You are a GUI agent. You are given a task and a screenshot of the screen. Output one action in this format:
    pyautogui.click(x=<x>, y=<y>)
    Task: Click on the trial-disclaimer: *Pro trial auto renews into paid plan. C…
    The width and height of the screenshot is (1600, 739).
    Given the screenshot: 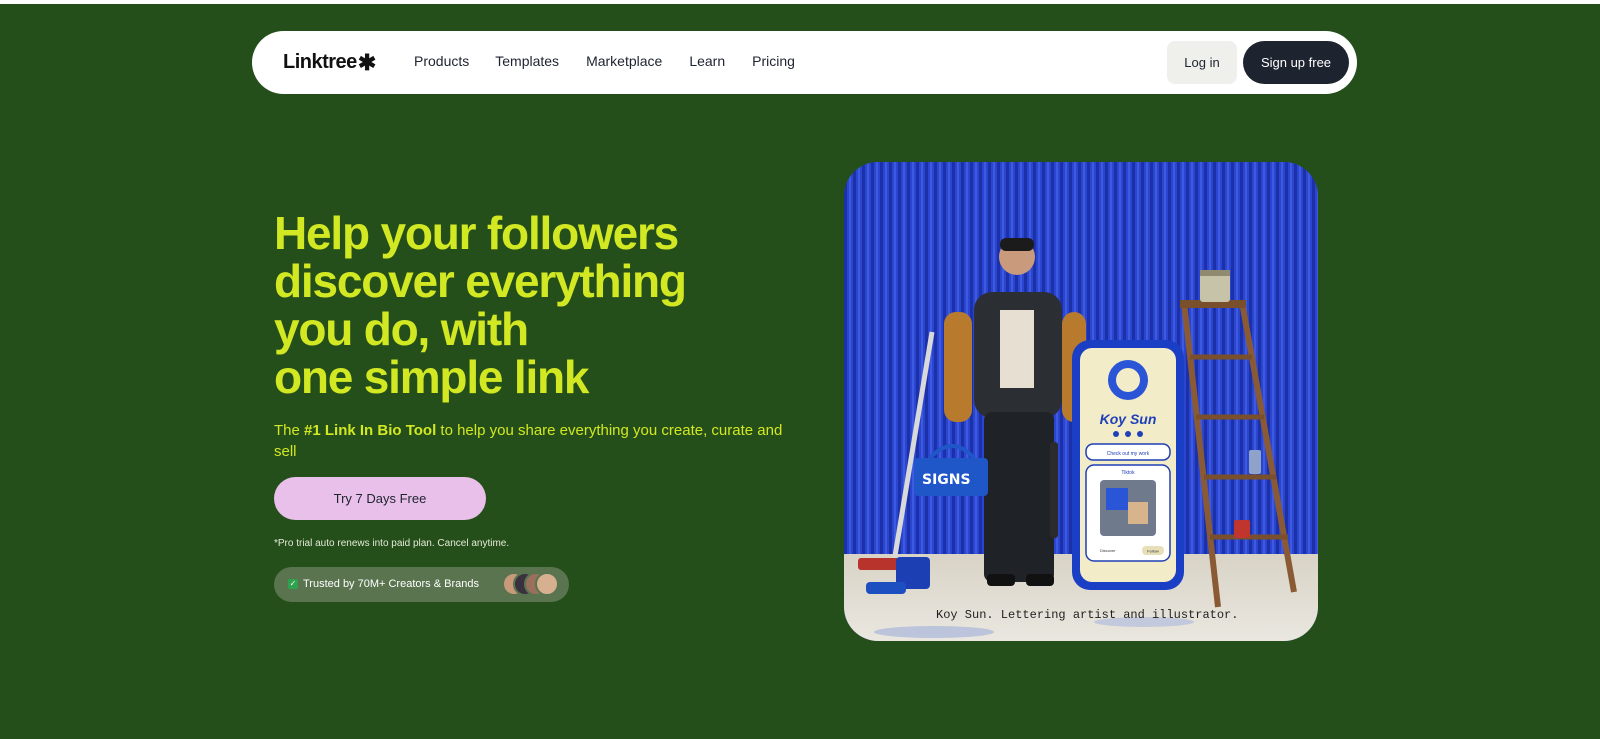 What is the action you would take?
    pyautogui.click(x=392, y=543)
    